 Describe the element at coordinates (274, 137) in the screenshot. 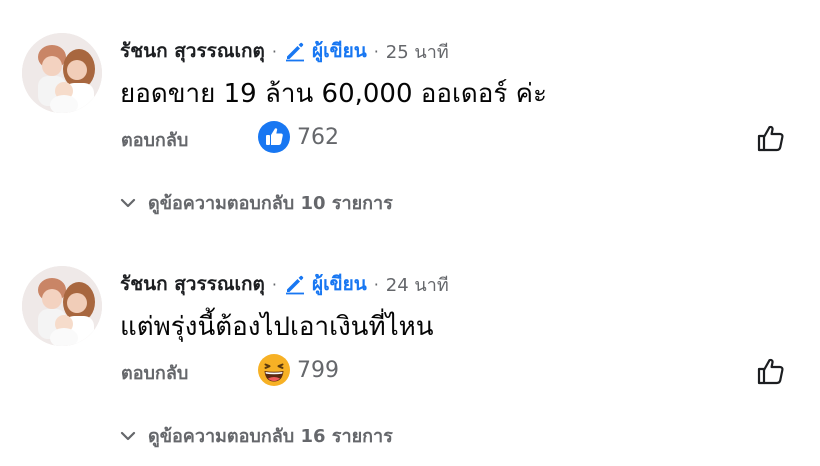

I see `like-icon` at that location.